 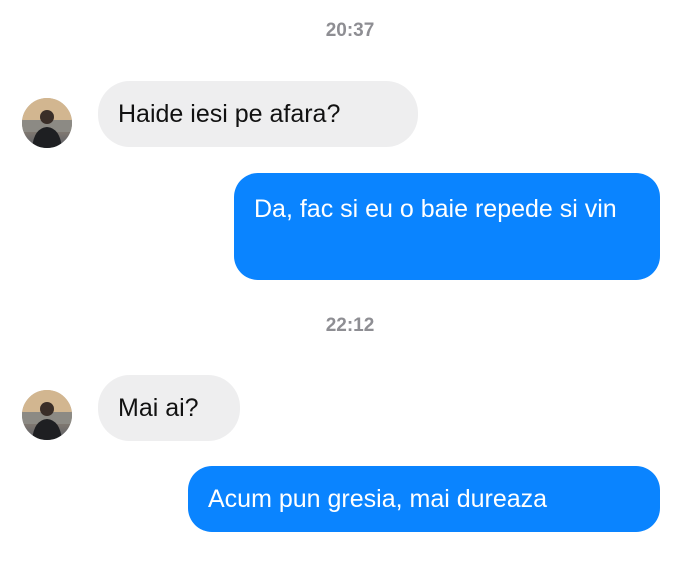 I want to click on message-text: Da, fac si eu o baie repede si vin, so click(x=435, y=209).